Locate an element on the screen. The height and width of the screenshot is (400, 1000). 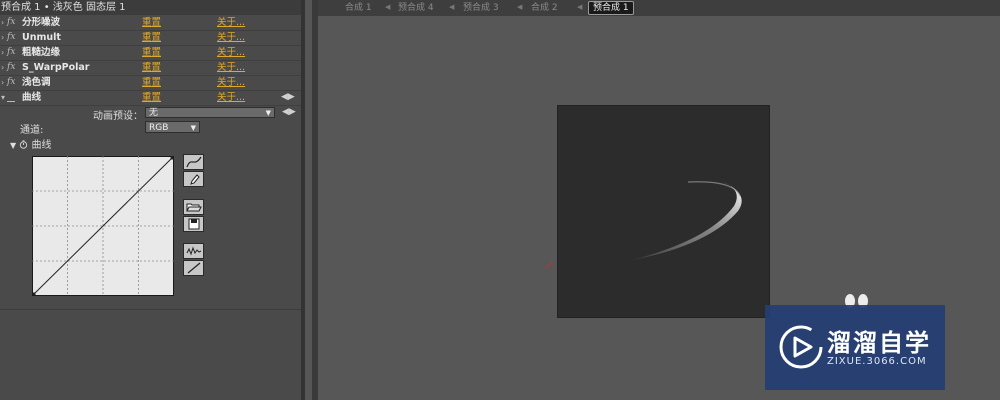
anchor-point-icon is located at coordinates (549, 265).